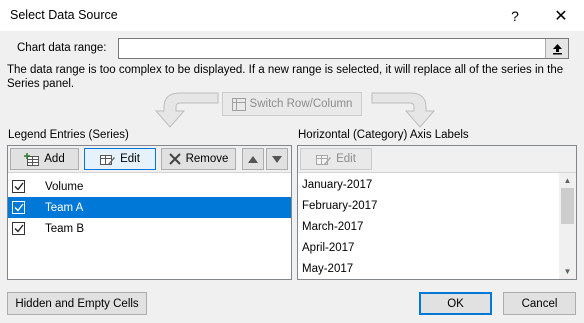 The height and width of the screenshot is (323, 584). Describe the element at coordinates (561, 16) in the screenshot. I see `close-button: ✕` at that location.